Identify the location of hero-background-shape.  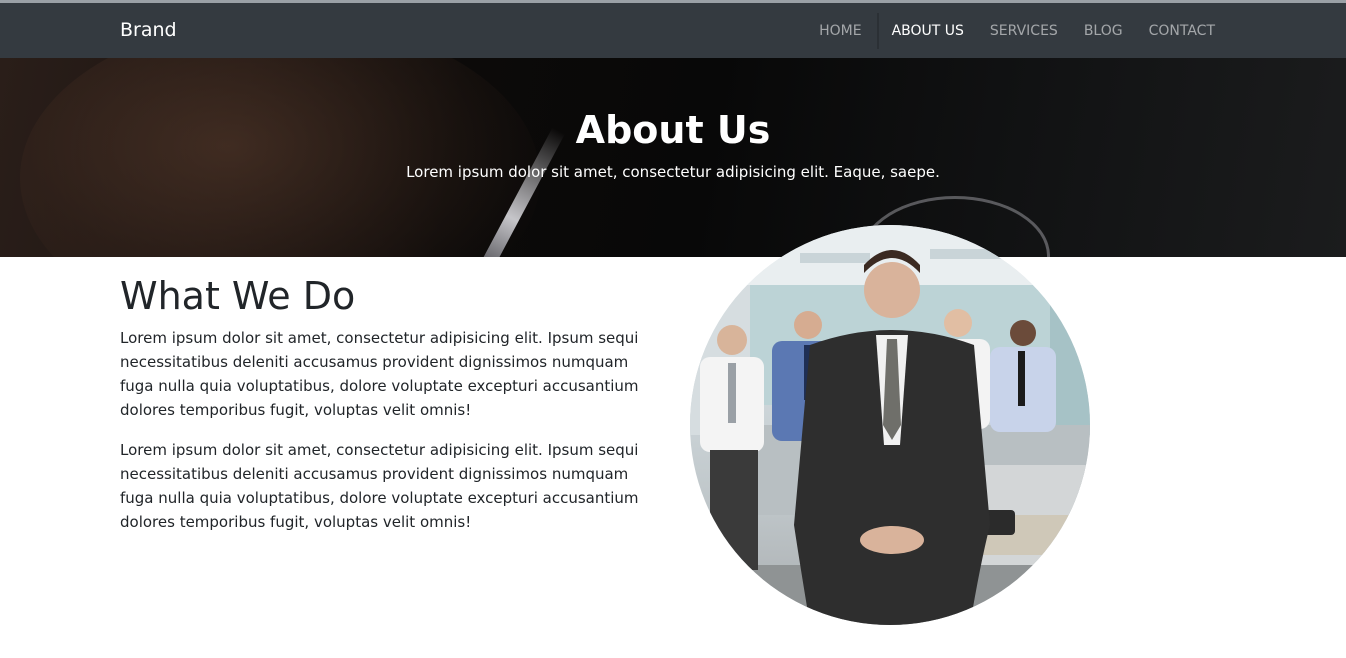
(280, 157).